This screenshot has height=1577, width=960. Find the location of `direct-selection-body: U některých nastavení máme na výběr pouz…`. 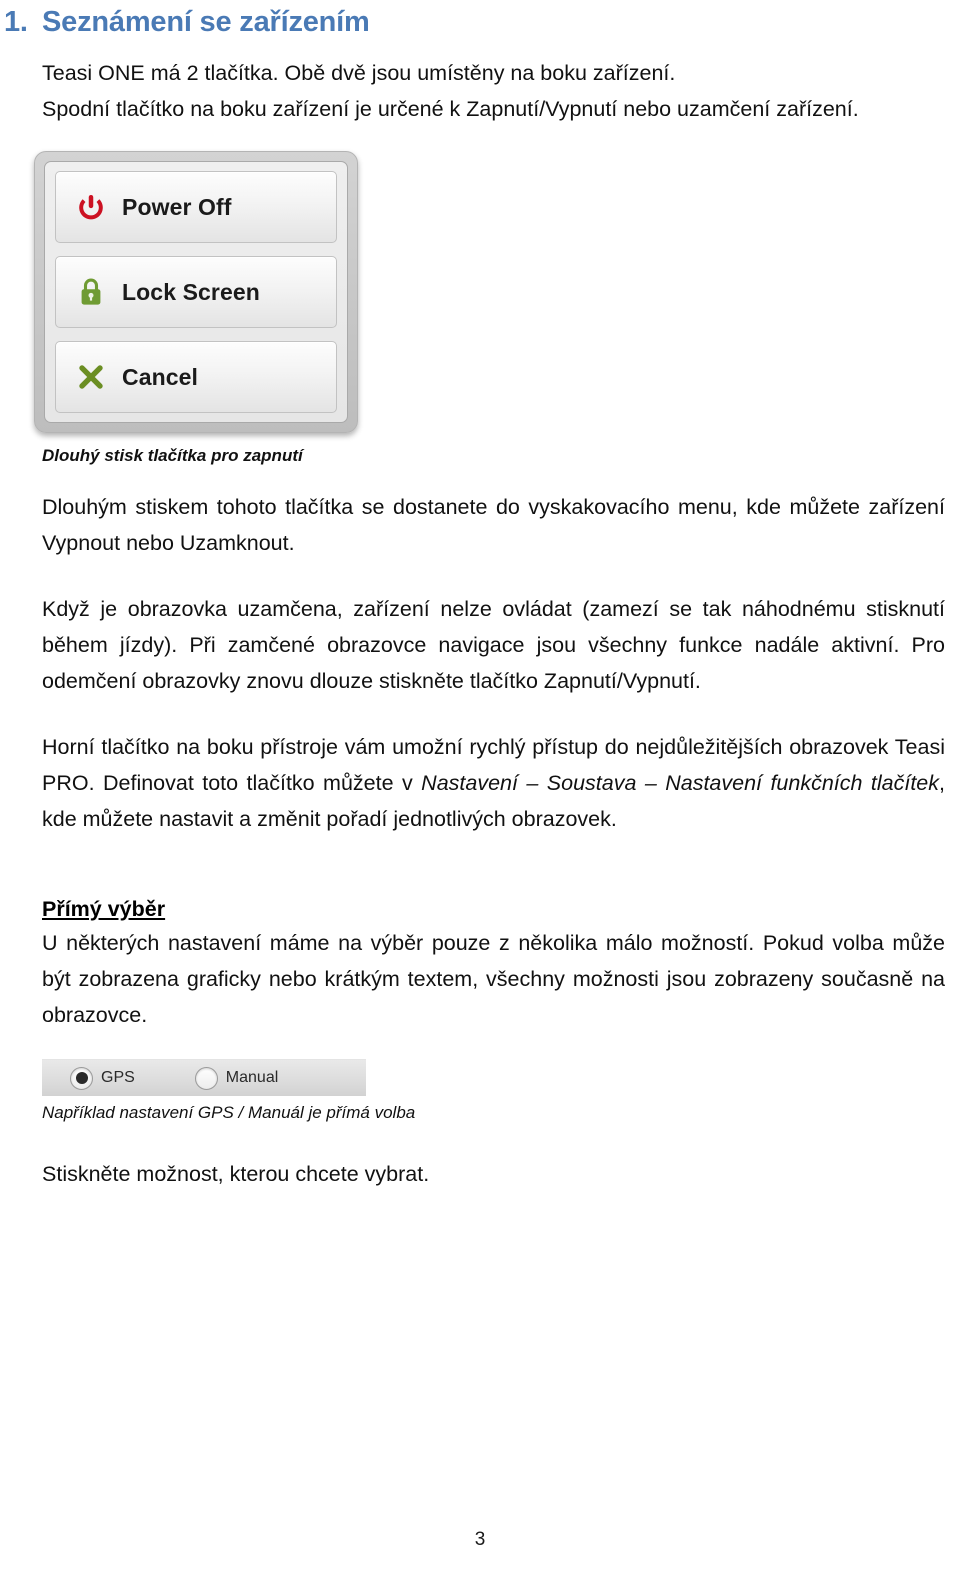

direct-selection-body: U některých nastavení máme na výběr pouz… is located at coordinates (493, 979).